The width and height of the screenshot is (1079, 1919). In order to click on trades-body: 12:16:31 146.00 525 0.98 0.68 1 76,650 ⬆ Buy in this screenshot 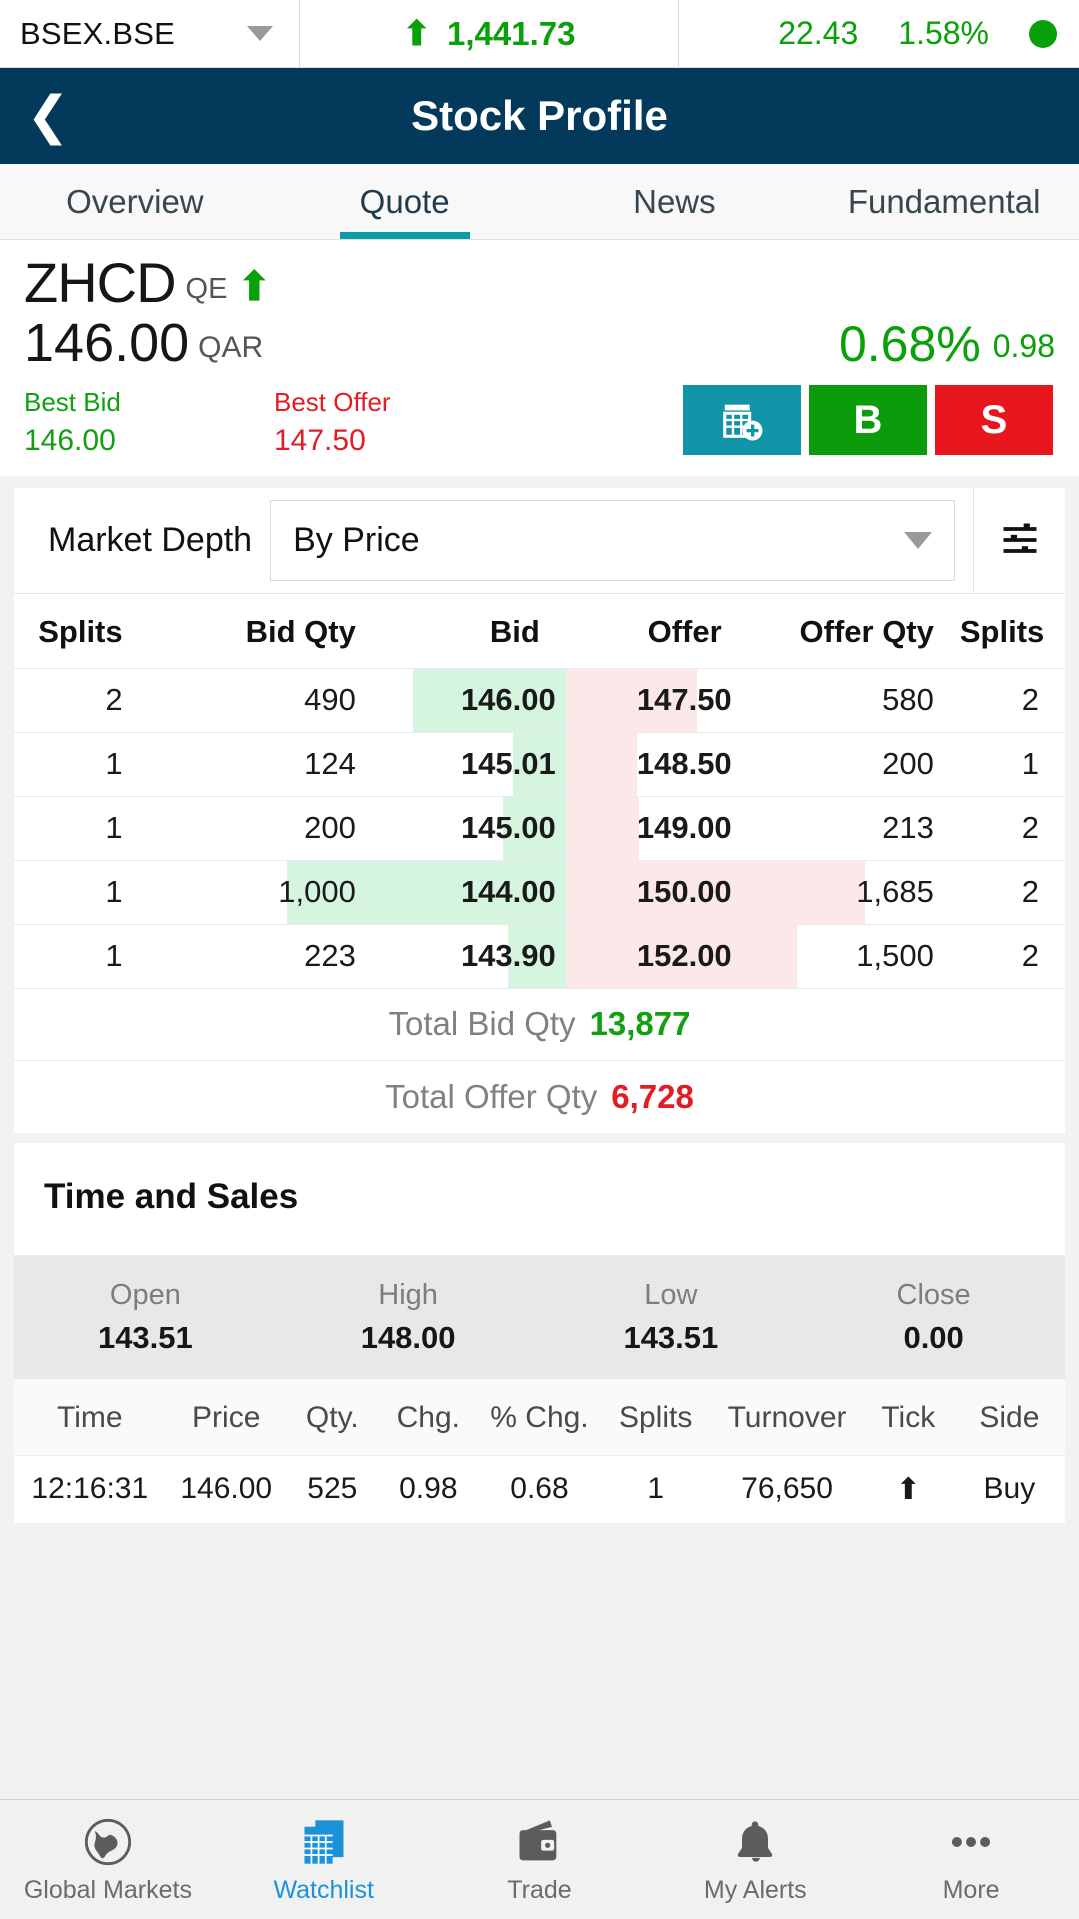, I will do `click(539, 1489)`.